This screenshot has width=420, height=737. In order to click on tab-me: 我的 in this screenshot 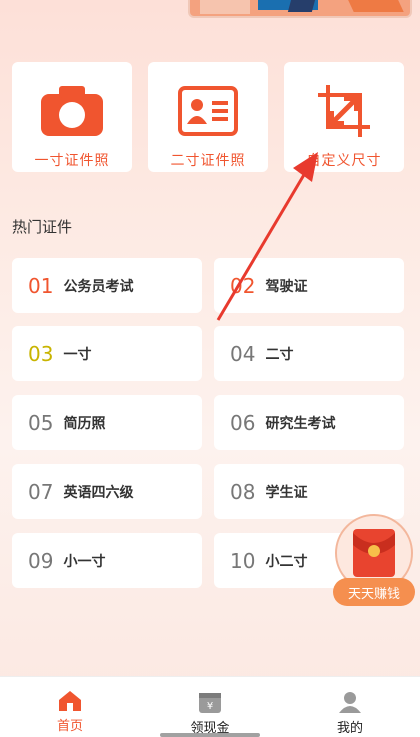, I will do `click(350, 707)`.